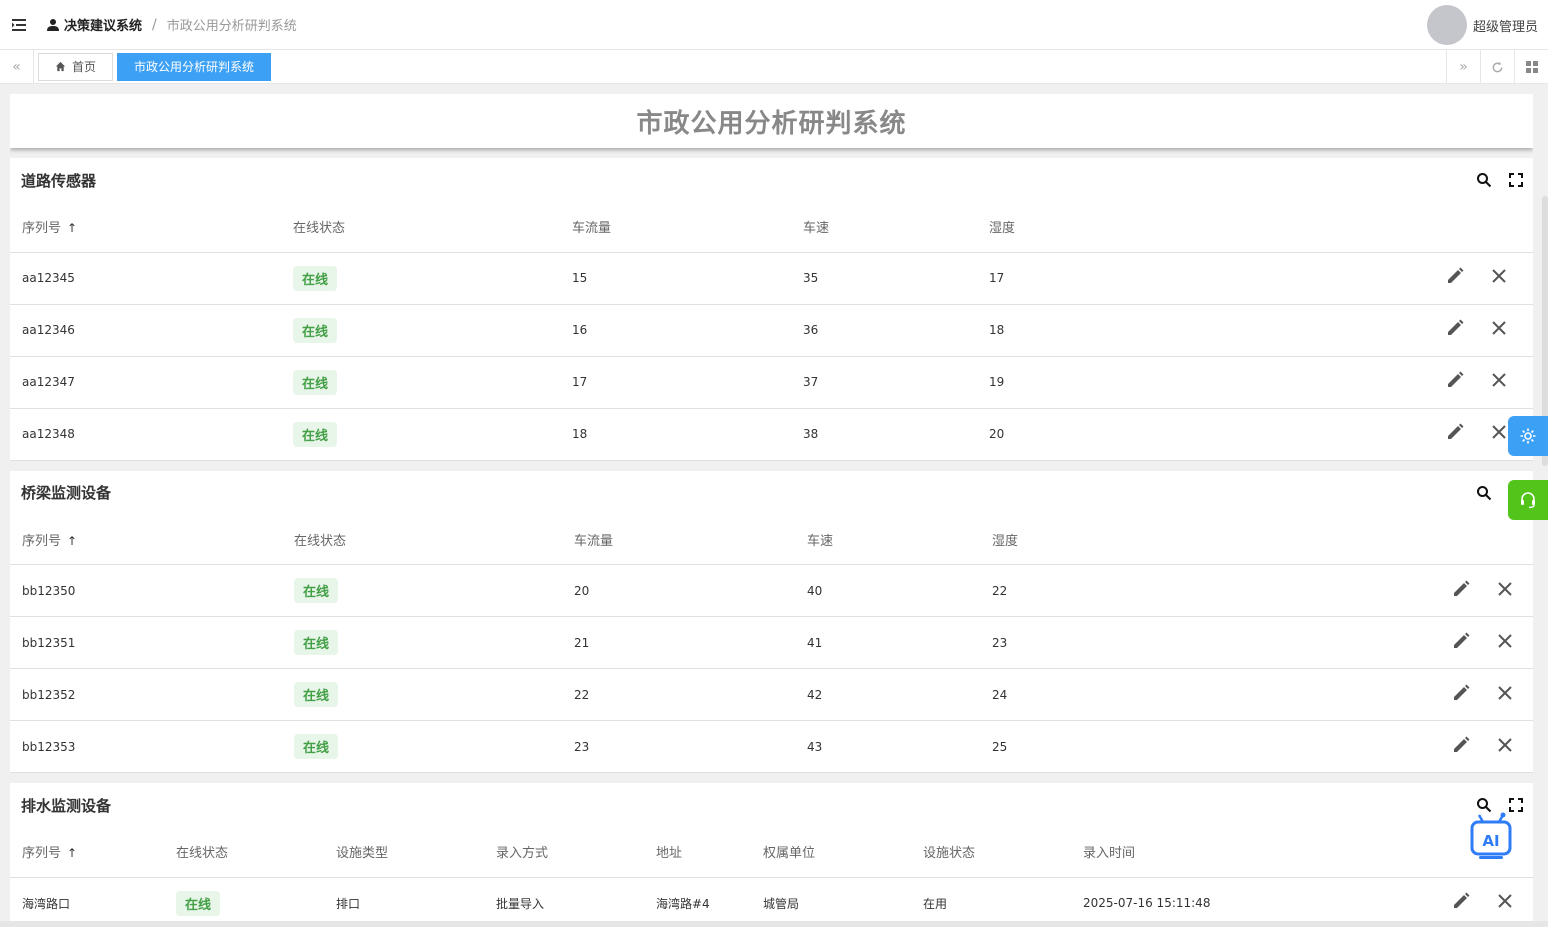 This screenshot has width=1548, height=927. Describe the element at coordinates (19, 25) in the screenshot. I see `menu-toggle-icon` at that location.